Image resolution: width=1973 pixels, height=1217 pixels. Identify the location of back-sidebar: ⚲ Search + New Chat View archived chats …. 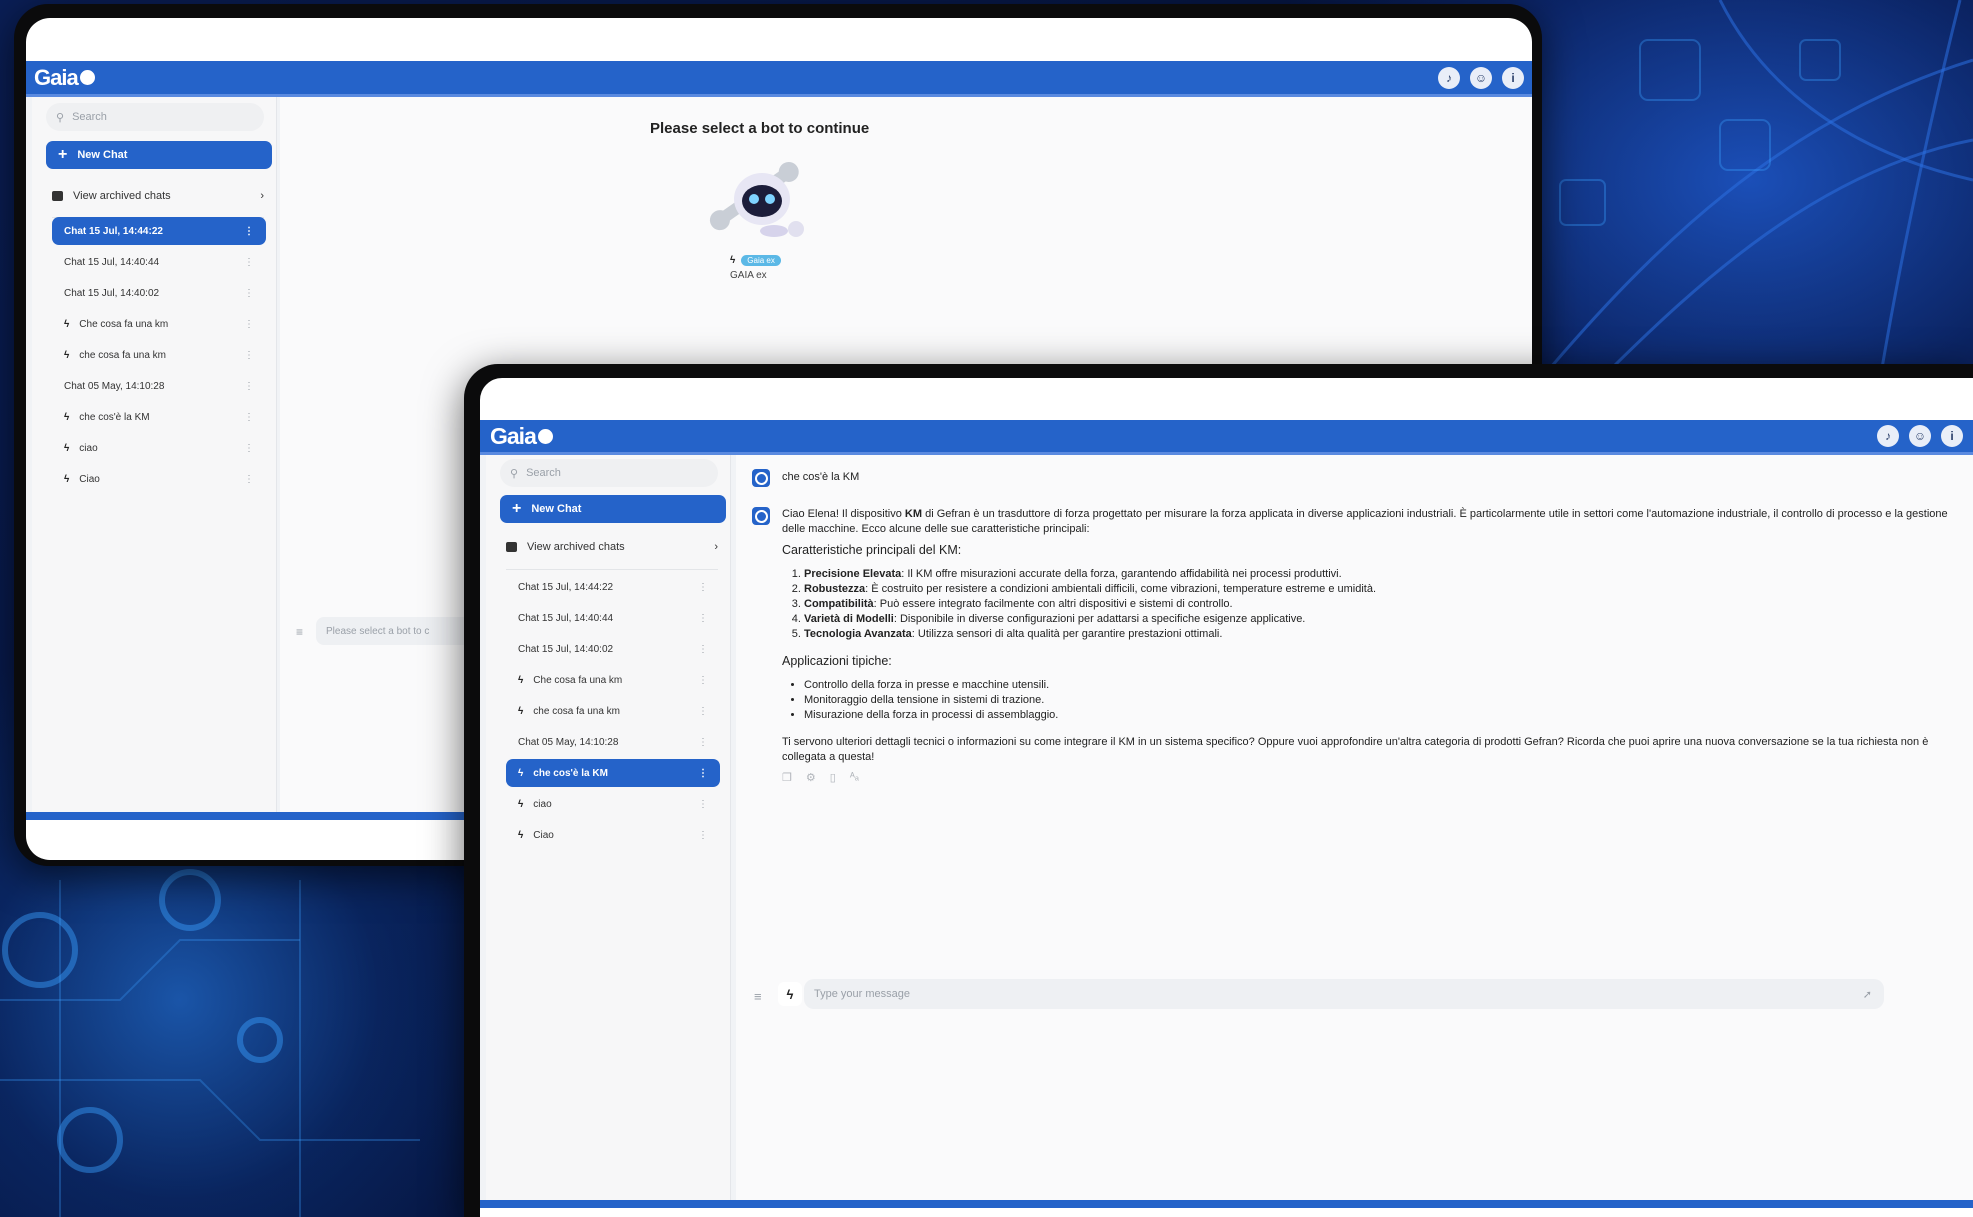
(154, 454).